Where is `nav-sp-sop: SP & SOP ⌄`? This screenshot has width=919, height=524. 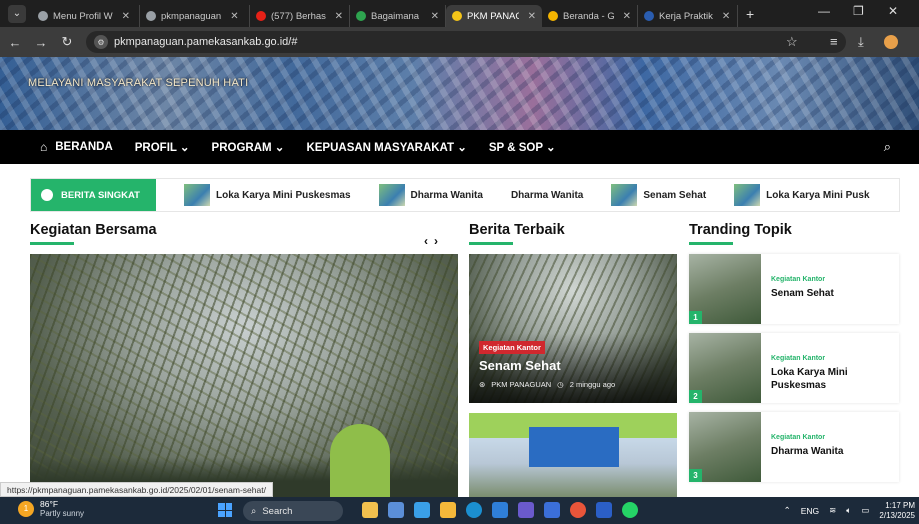
nav-sp-sop: SP & SOP ⌄ is located at coordinates (522, 147).